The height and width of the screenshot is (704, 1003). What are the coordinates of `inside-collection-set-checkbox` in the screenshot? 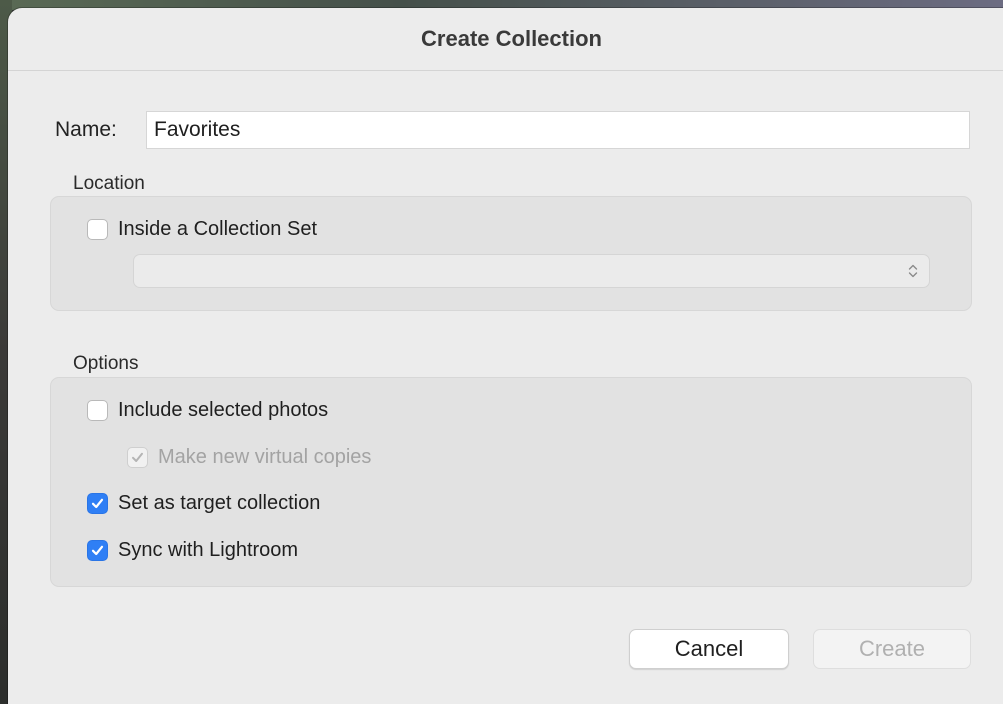 It's located at (97, 229).